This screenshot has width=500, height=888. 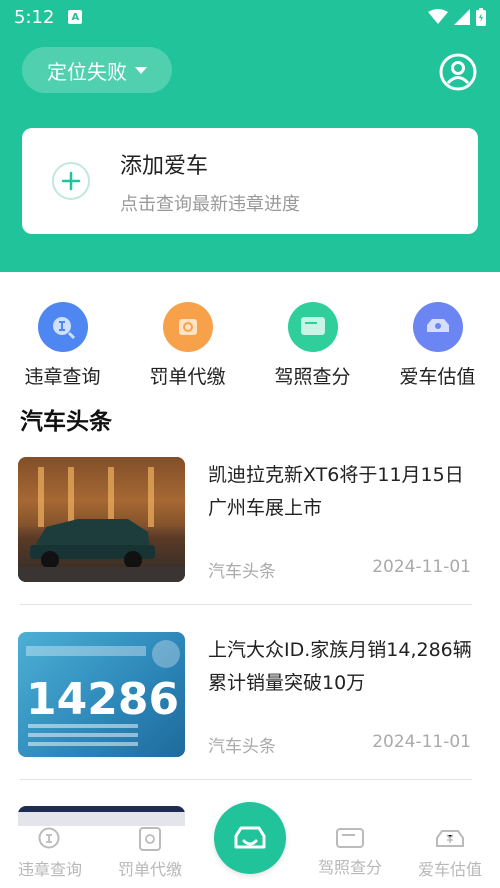 I want to click on section-title: 汽车头条, so click(x=66, y=422).